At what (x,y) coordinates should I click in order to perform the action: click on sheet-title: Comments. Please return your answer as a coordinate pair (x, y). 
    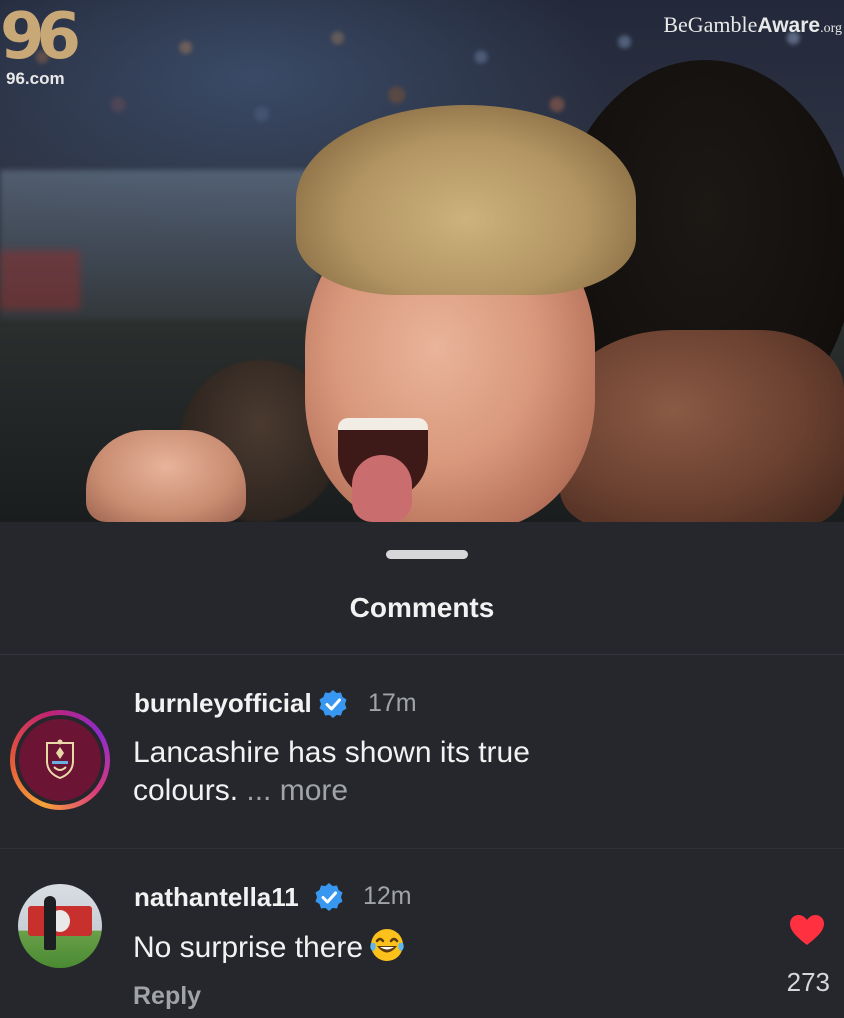
    Looking at the image, I should click on (422, 607).